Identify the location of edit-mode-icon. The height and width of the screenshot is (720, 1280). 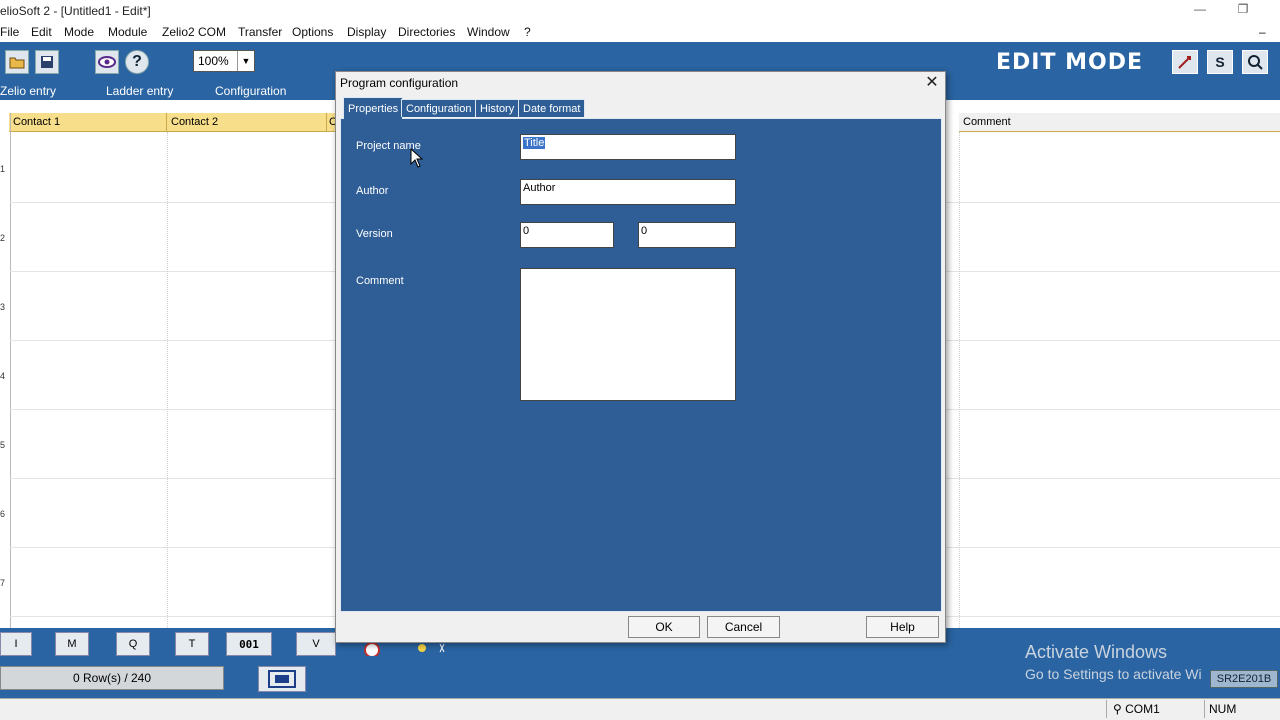
(1185, 62).